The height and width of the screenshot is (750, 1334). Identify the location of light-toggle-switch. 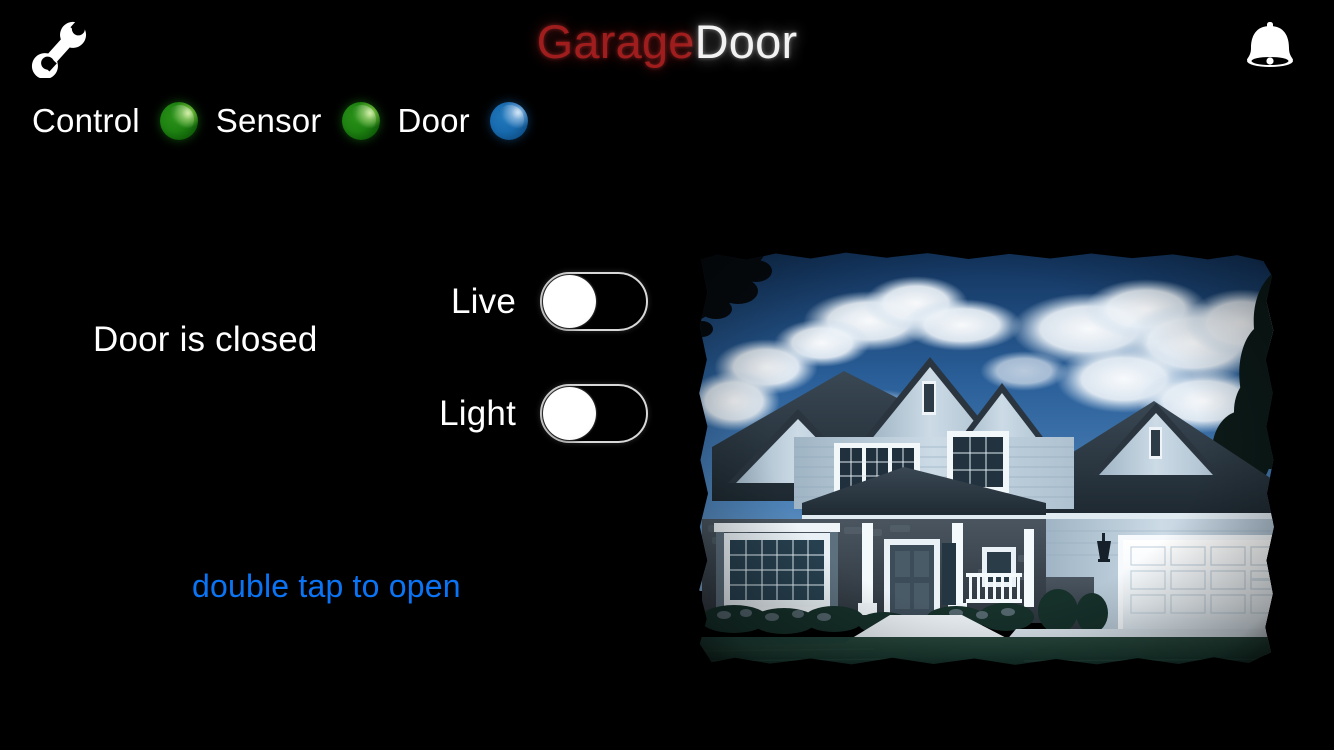
(594, 413).